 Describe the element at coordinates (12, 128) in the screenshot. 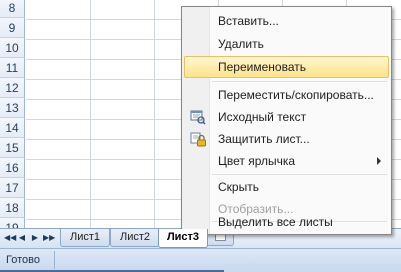

I see `row-header: 14` at that location.